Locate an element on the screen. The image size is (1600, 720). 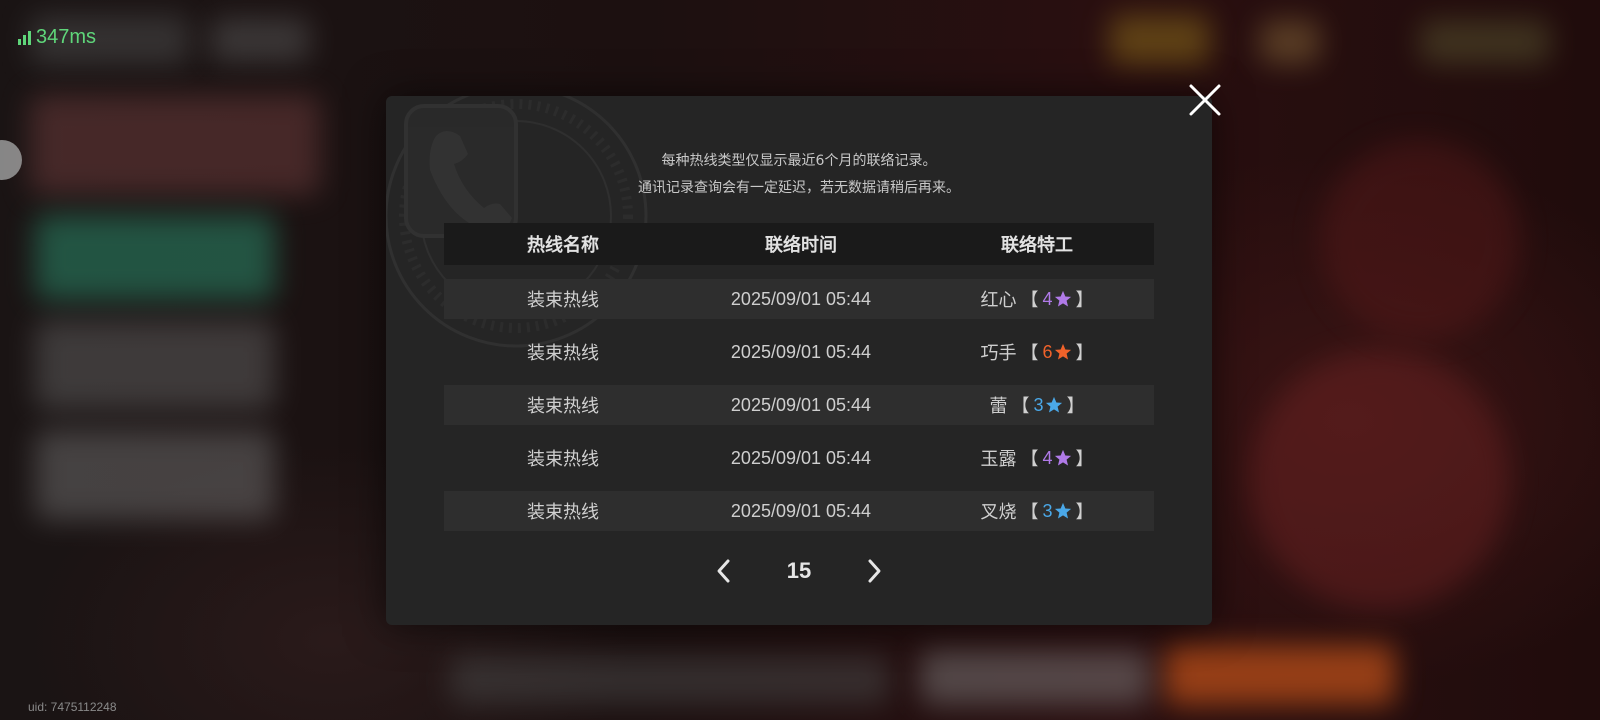
cell-agent: 巧手 【 6 】 is located at coordinates (1037, 352).